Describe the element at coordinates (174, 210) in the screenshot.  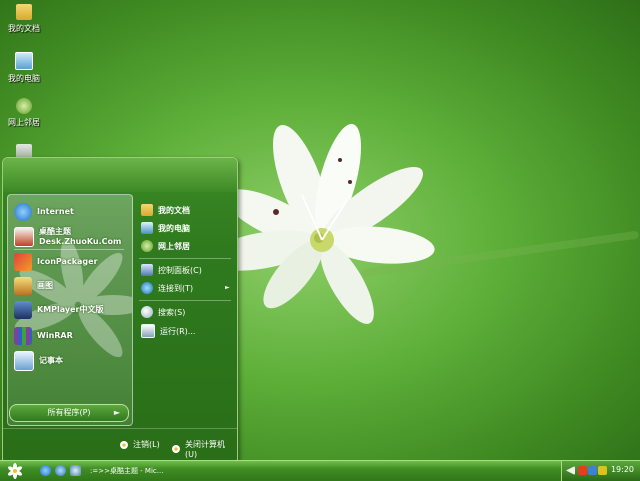
I see `right-item-label: 我的文档` at that location.